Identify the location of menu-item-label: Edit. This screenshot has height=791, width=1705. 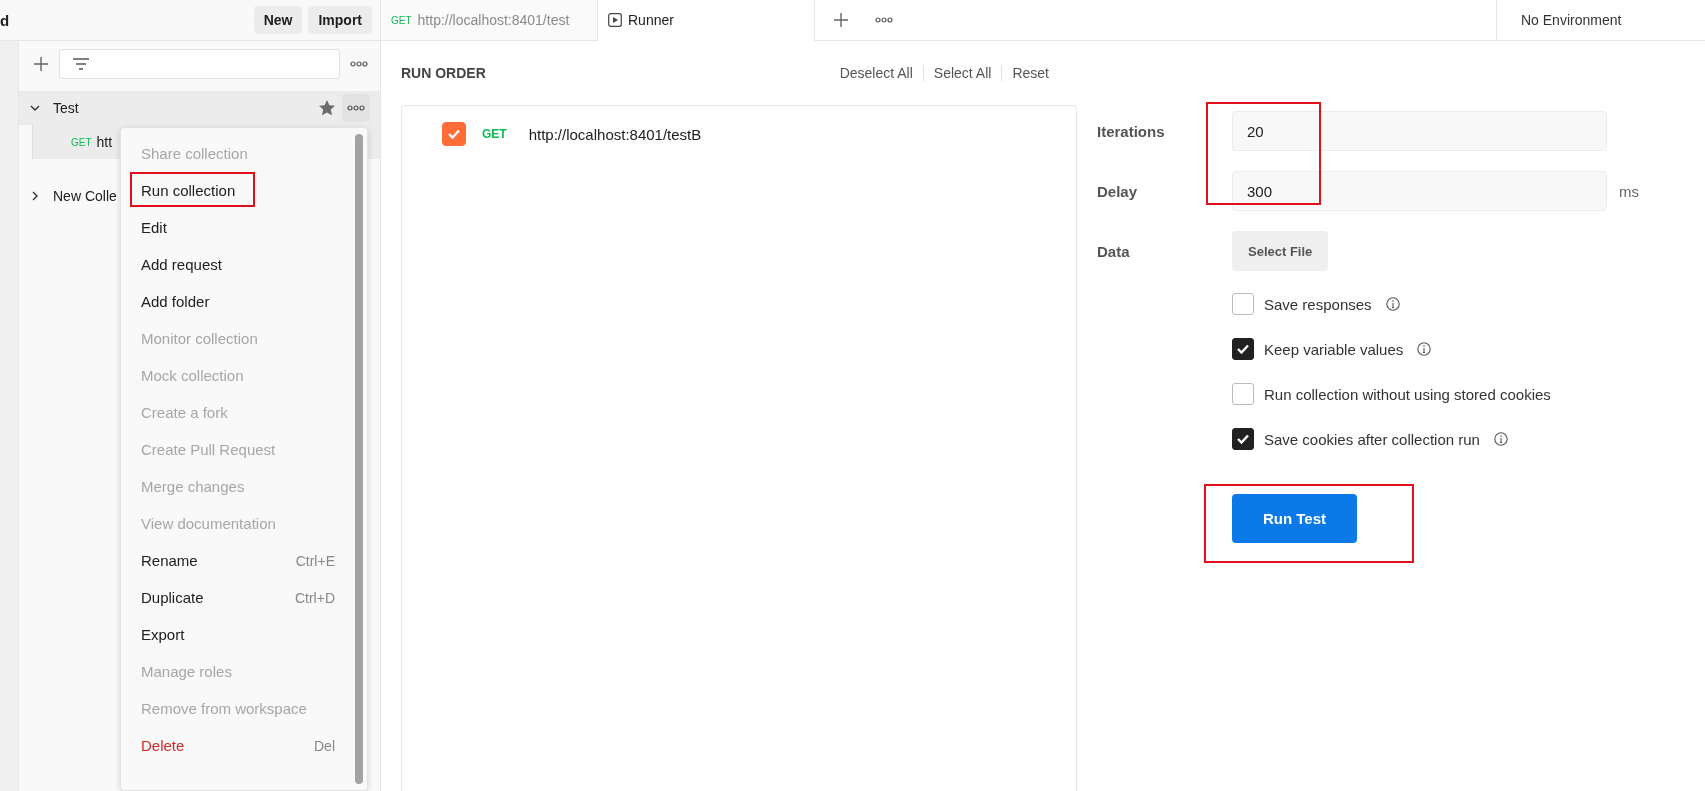
(154, 227).